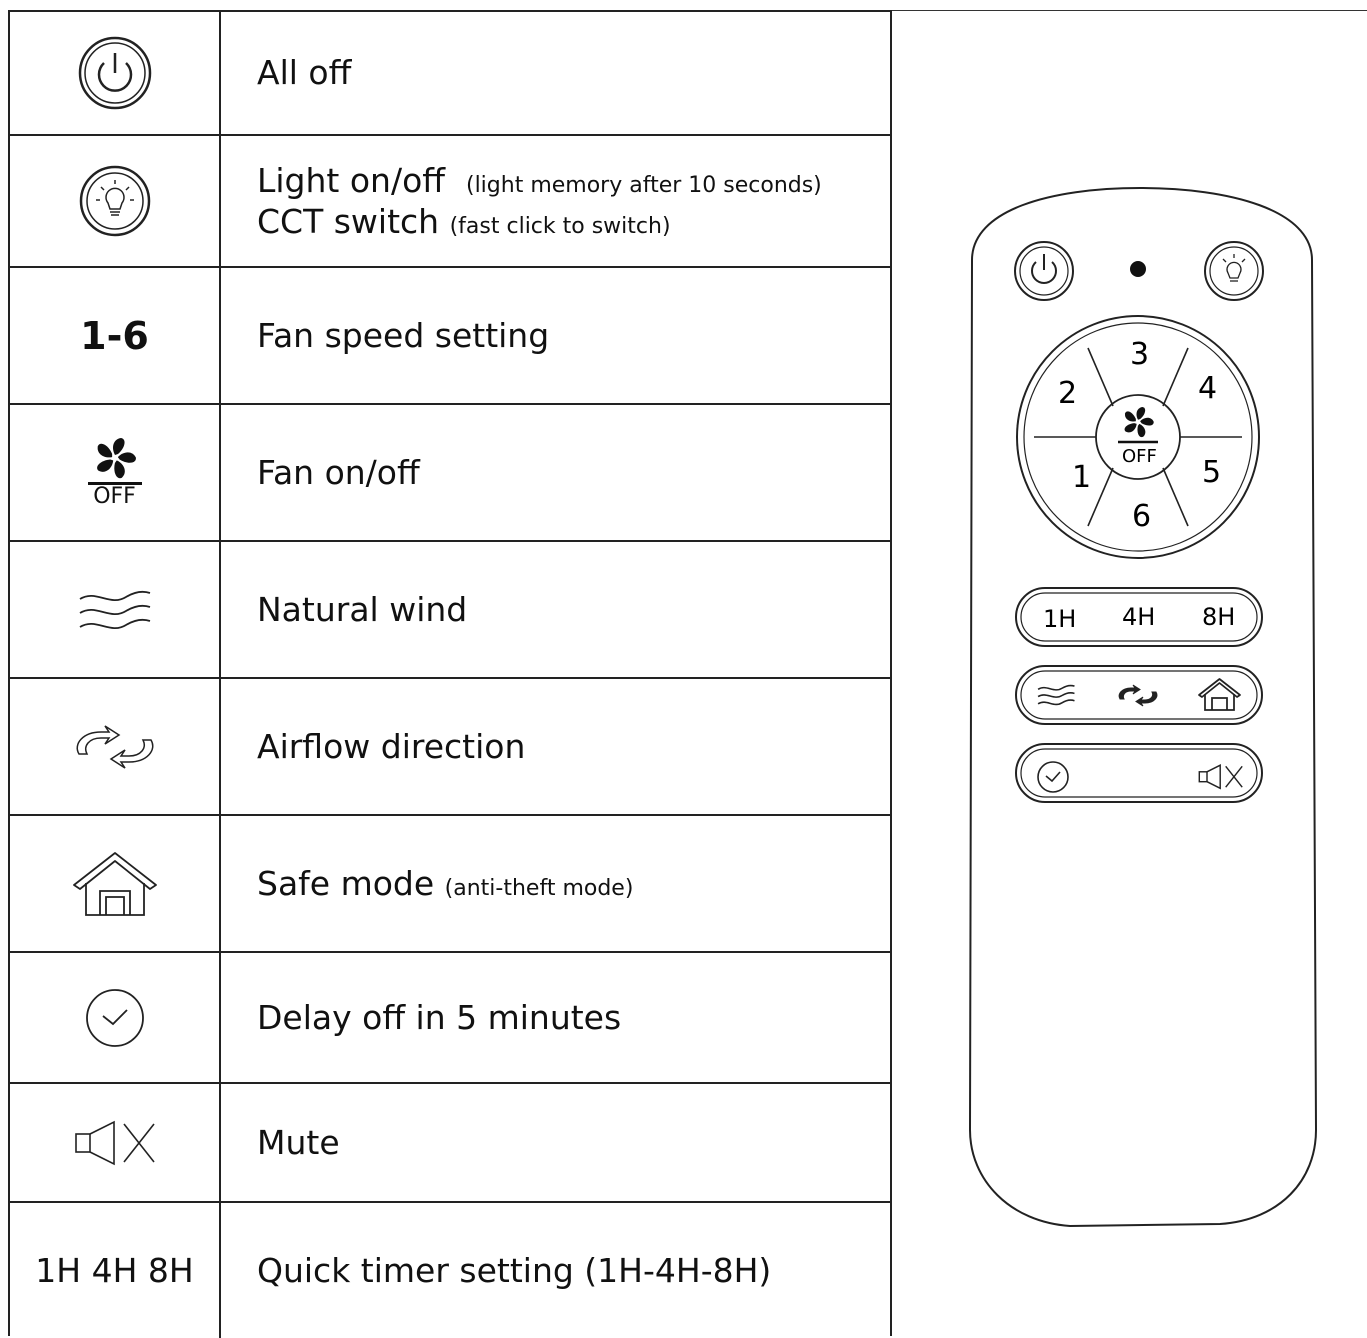 This screenshot has height=1338, width=1367. Describe the element at coordinates (304, 73) in the screenshot. I see `legend-label: All off` at that location.